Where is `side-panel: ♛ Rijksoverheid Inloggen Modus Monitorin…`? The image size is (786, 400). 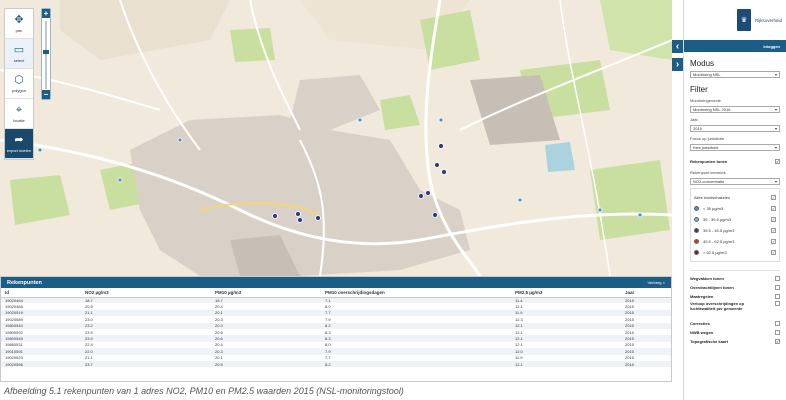
side-panel: ♛ Rijksoverheid Inloggen Modus Monitorin… is located at coordinates (734, 200).